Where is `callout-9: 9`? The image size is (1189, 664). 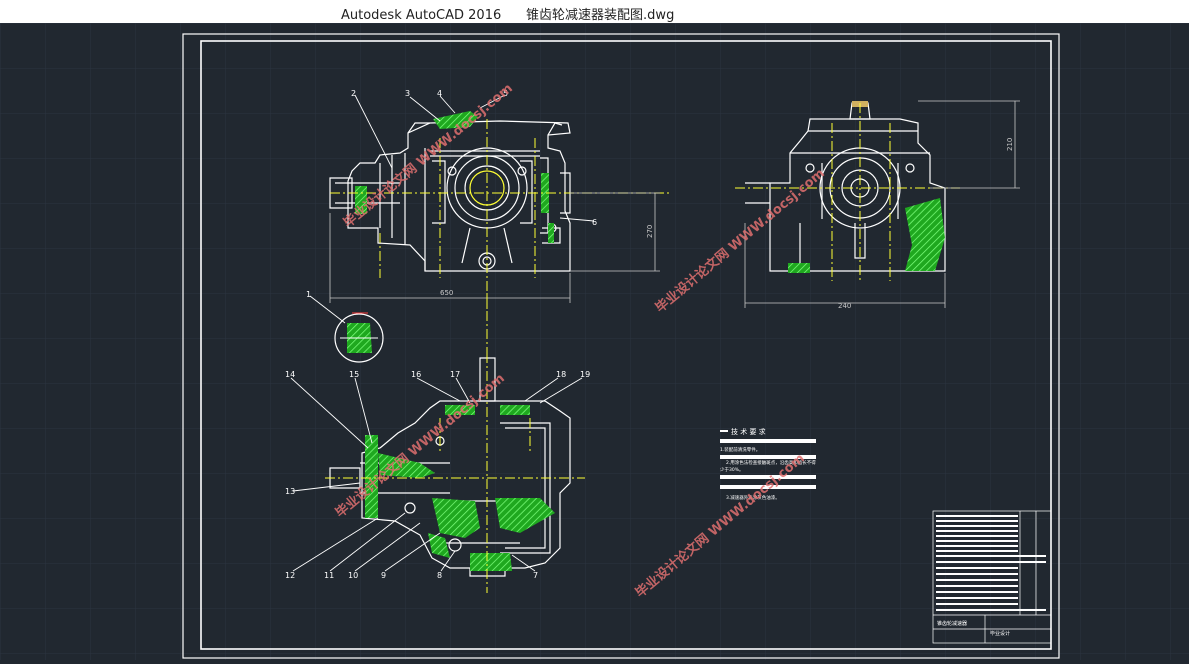 callout-9: 9 is located at coordinates (383, 575).